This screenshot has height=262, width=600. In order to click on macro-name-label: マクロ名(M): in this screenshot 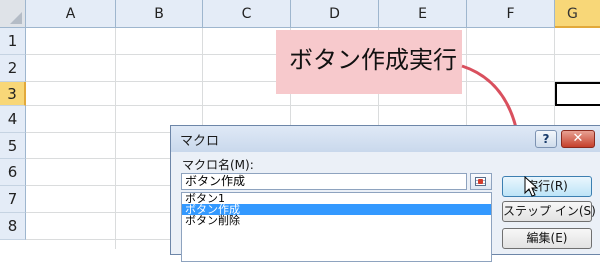, I will do `click(218, 165)`.